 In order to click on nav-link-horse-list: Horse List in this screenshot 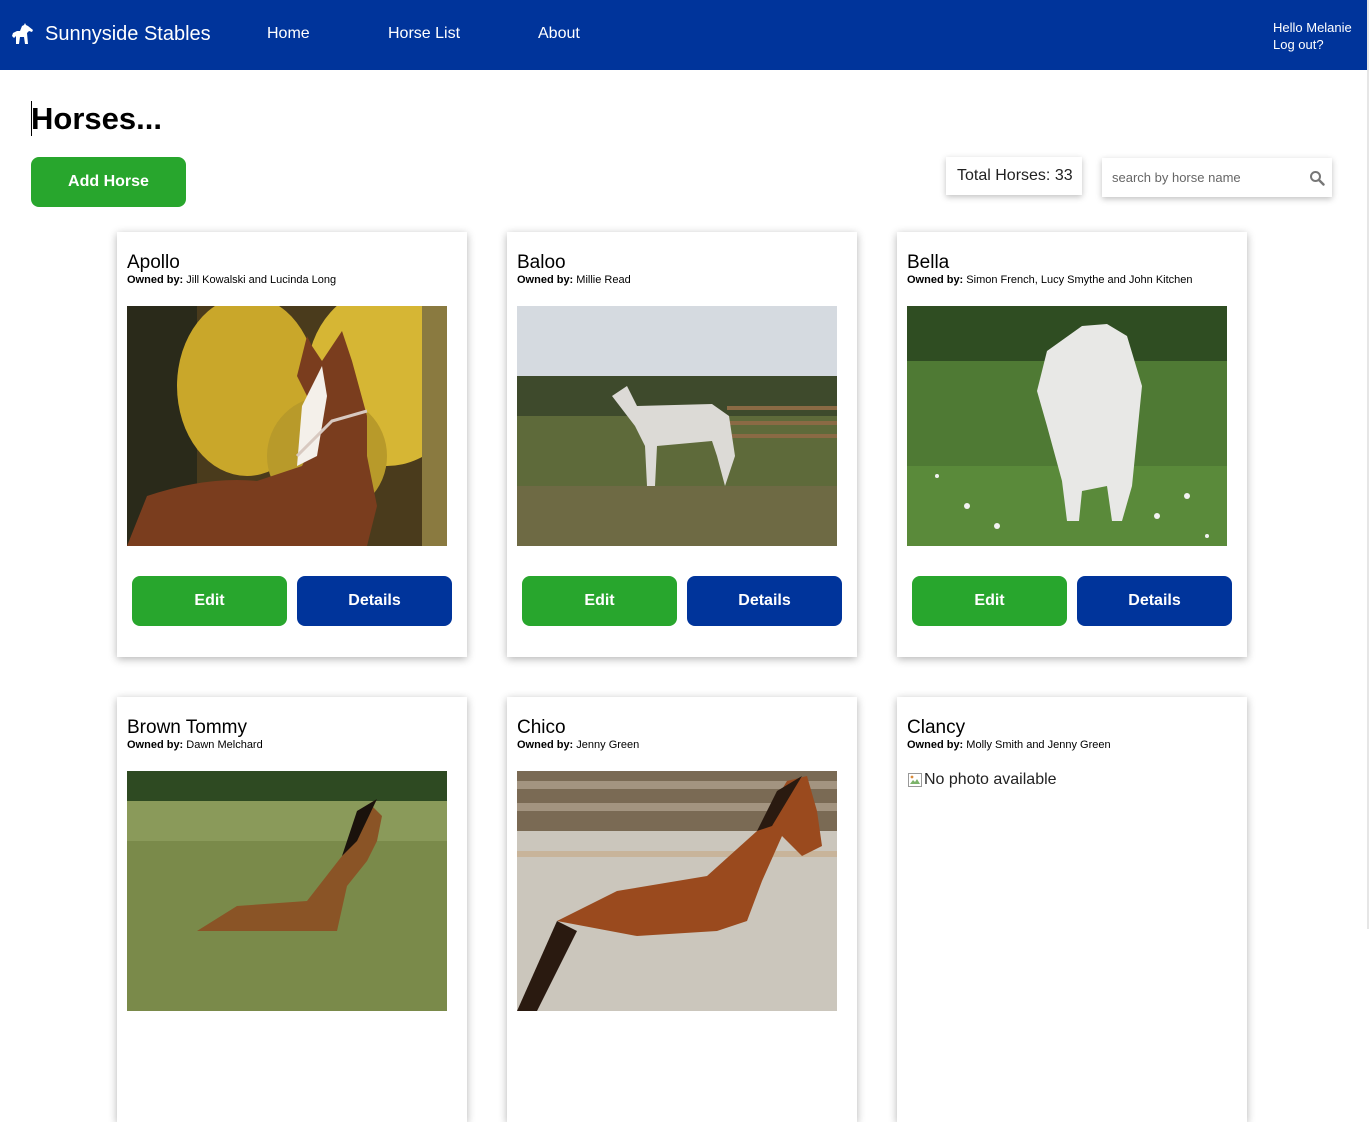, I will do `click(424, 34)`.